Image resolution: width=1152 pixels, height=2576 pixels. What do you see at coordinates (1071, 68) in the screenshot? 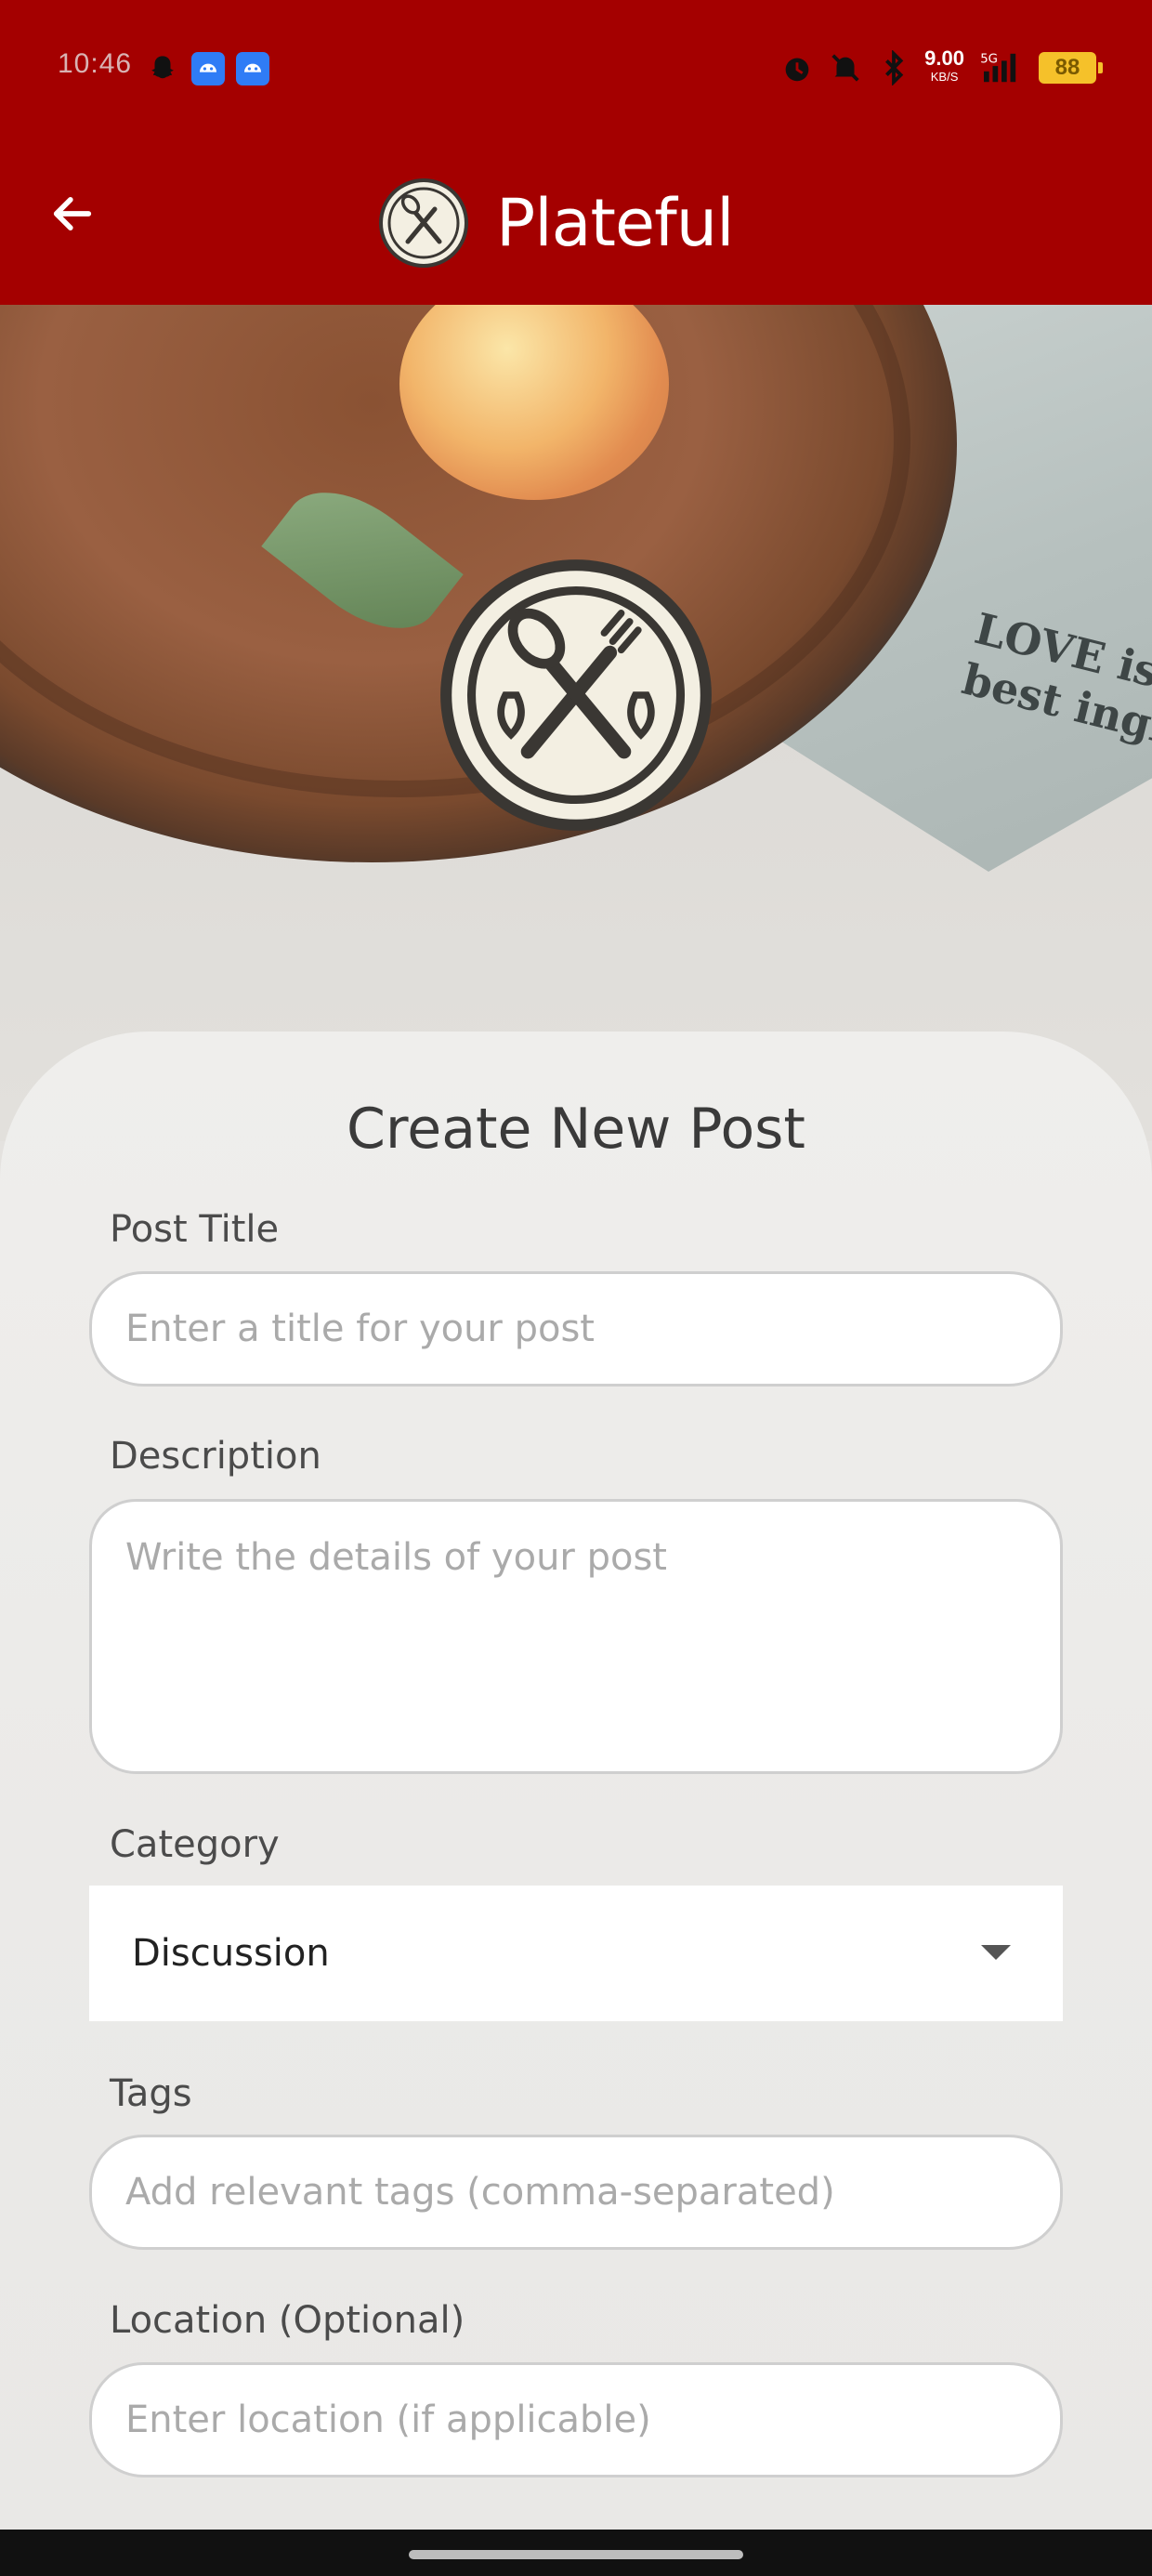
I see `battery-indicator: 88` at bounding box center [1071, 68].